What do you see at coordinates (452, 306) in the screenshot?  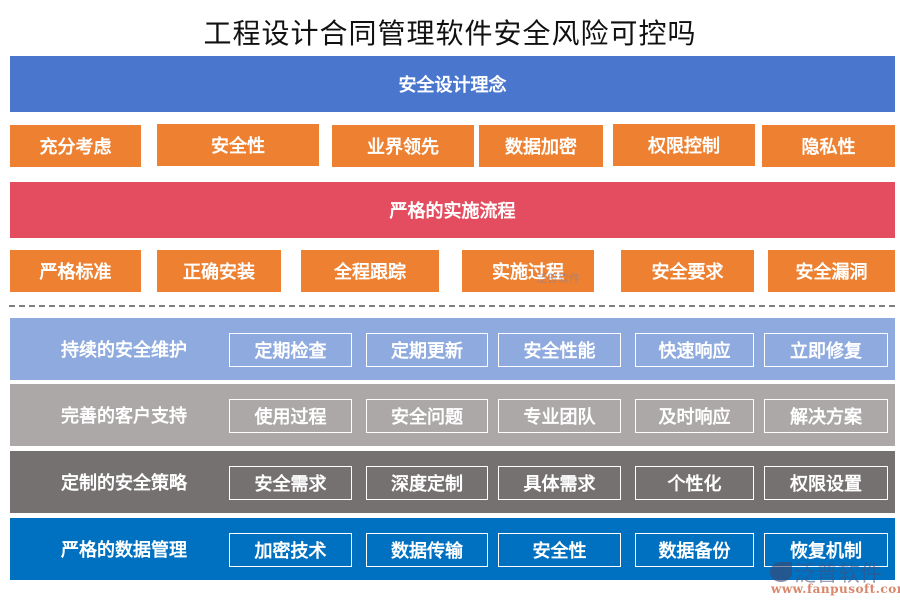 I see `dashed-divider` at bounding box center [452, 306].